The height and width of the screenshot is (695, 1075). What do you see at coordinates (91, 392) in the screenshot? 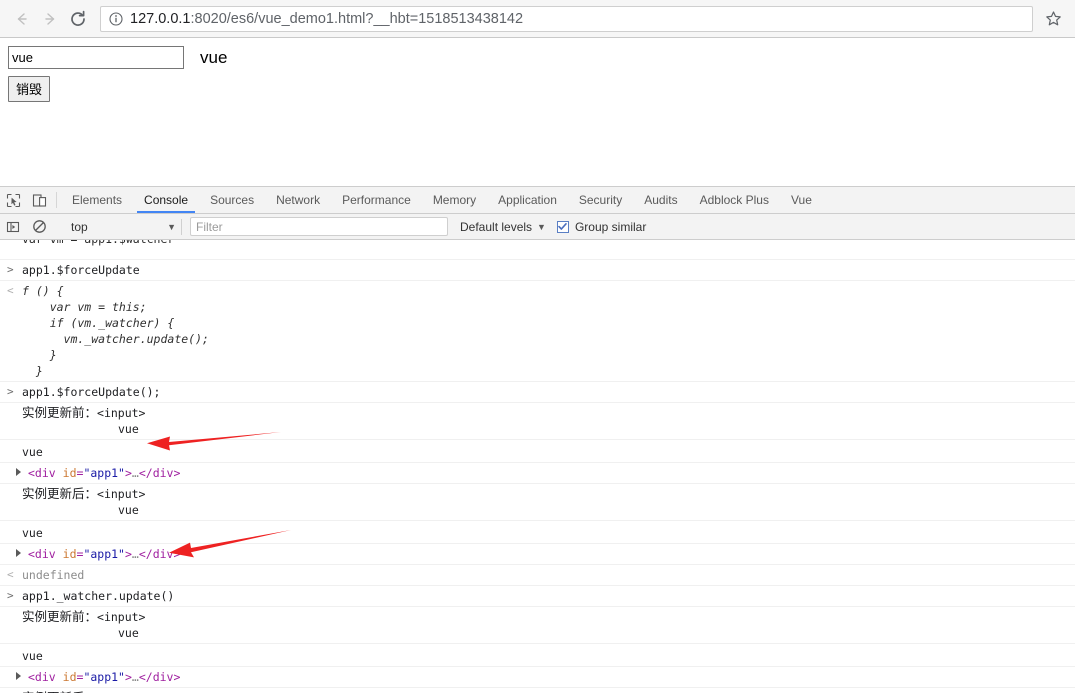
I see `log-text: app1.$forceUpdate();` at bounding box center [91, 392].